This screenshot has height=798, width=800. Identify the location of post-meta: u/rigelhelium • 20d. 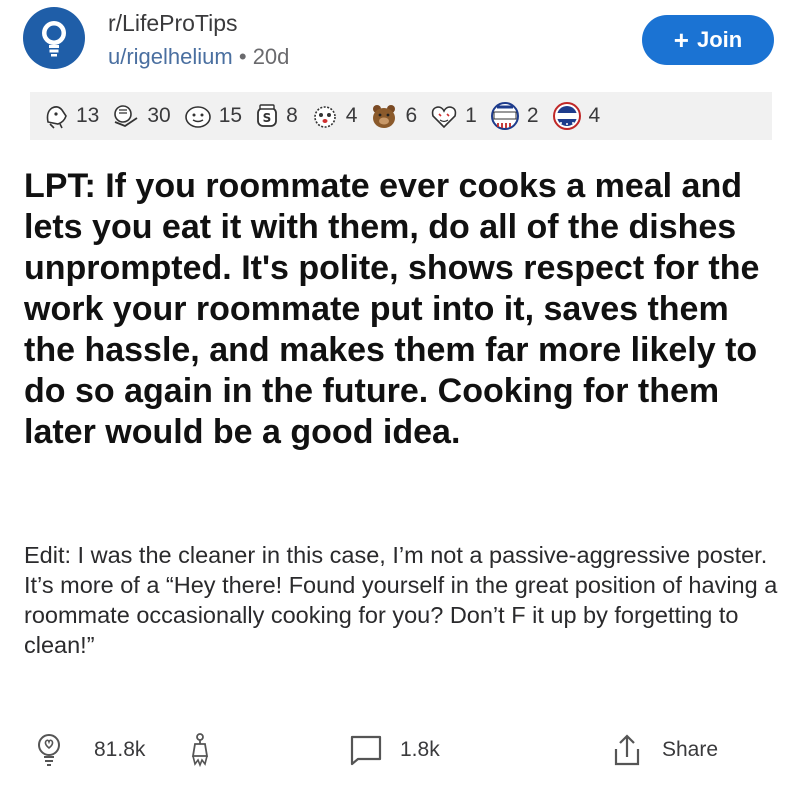
(198, 57).